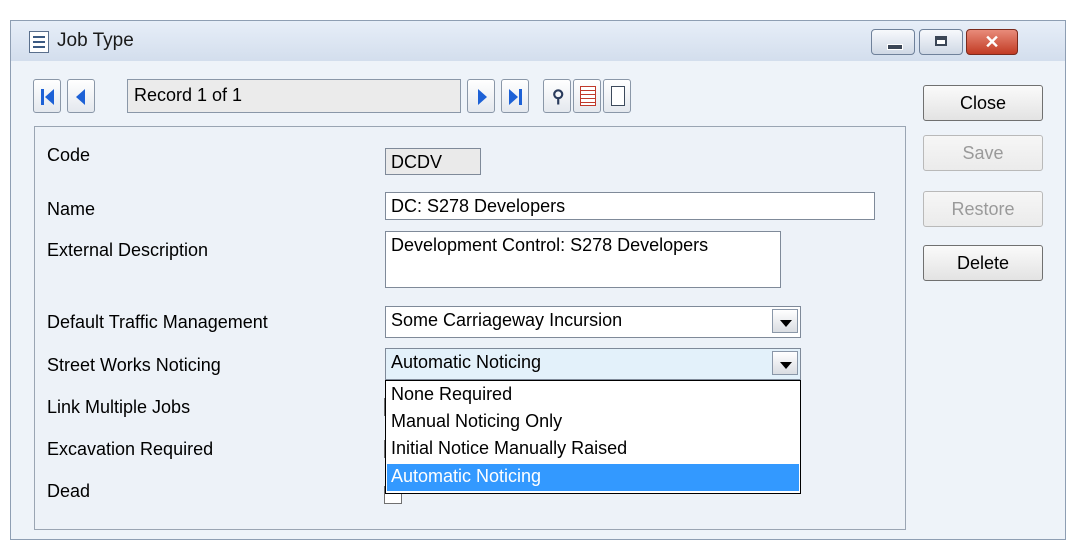  What do you see at coordinates (433, 161) in the screenshot?
I see `code-field: DCDV` at bounding box center [433, 161].